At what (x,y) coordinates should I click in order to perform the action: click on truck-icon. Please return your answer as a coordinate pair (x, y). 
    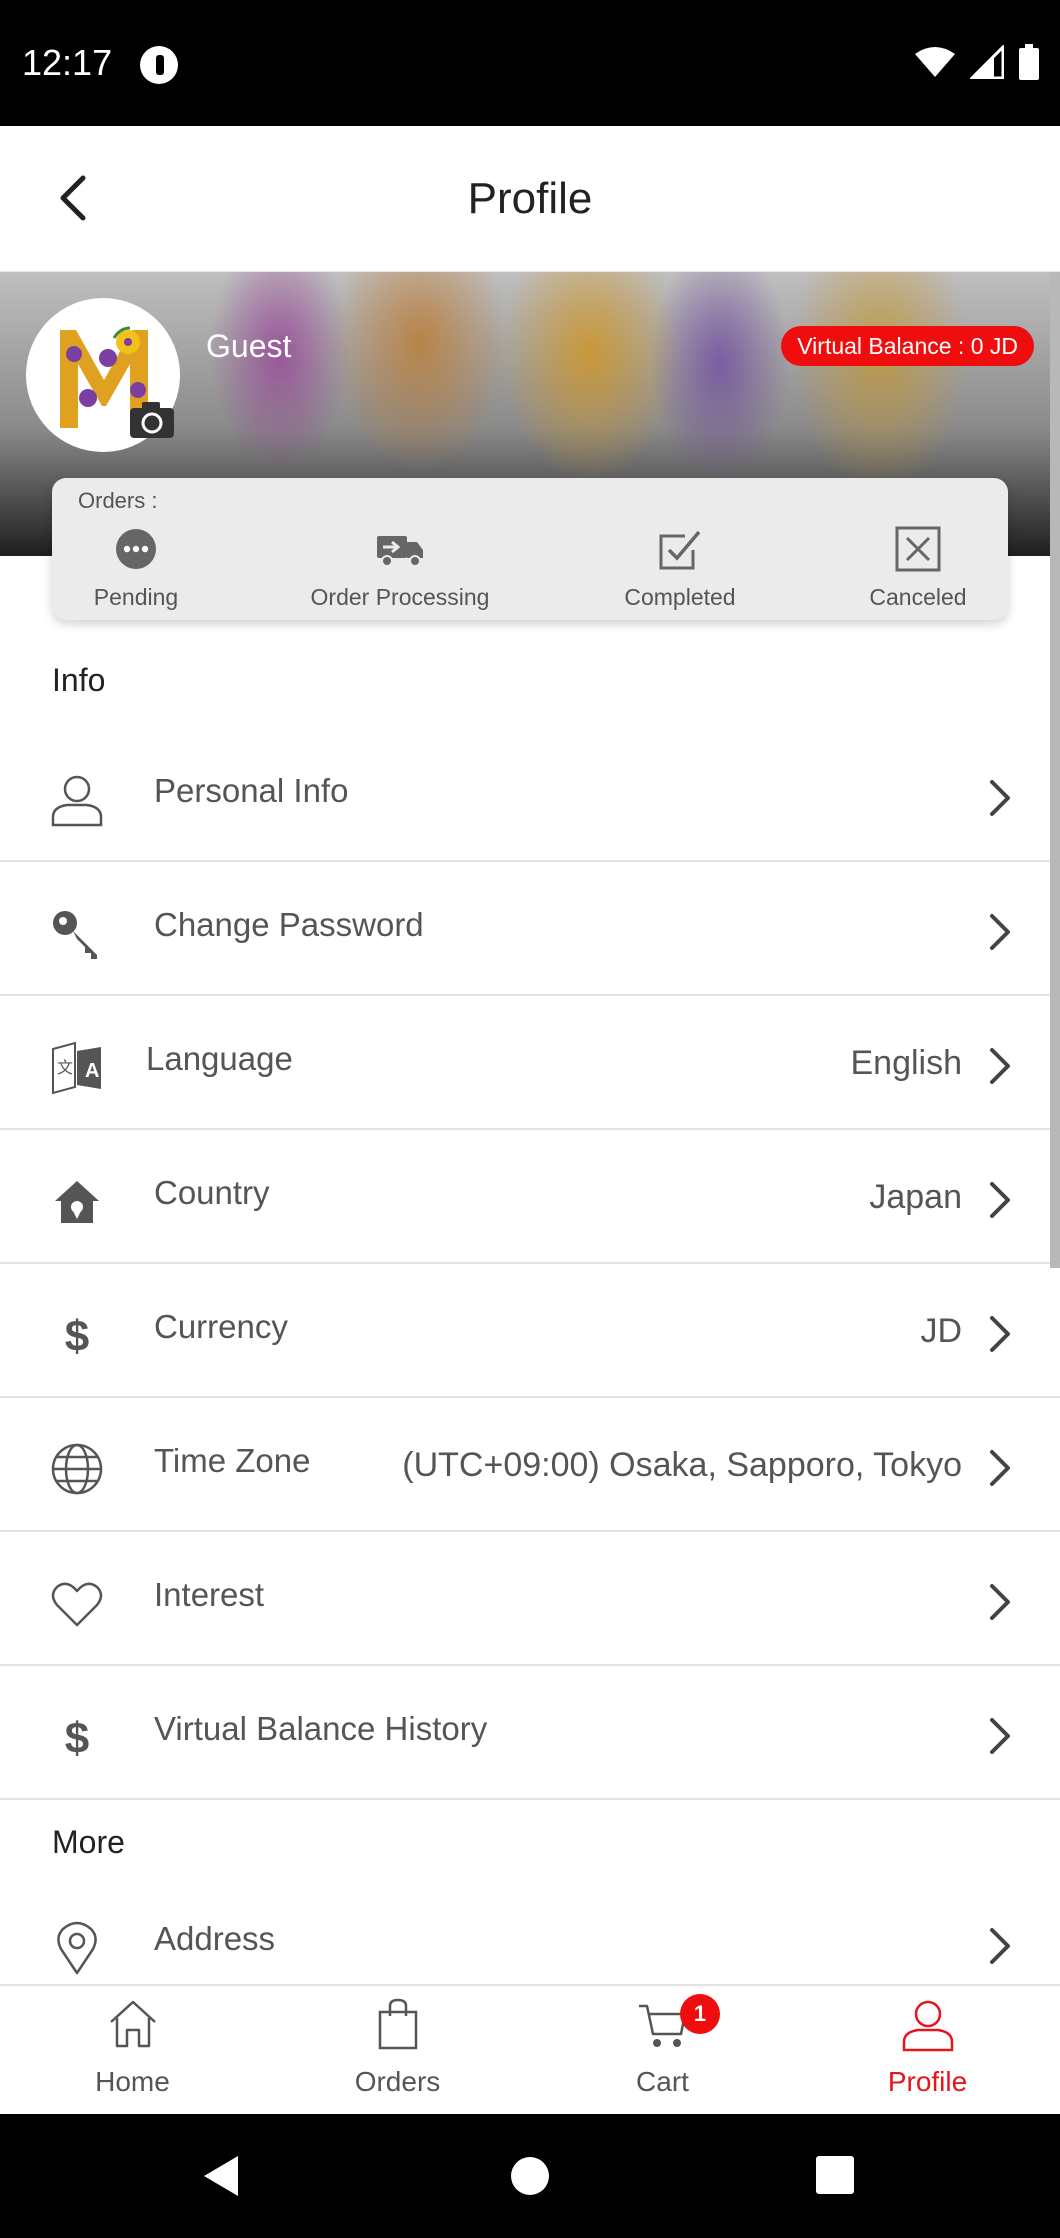
    Looking at the image, I should click on (400, 551).